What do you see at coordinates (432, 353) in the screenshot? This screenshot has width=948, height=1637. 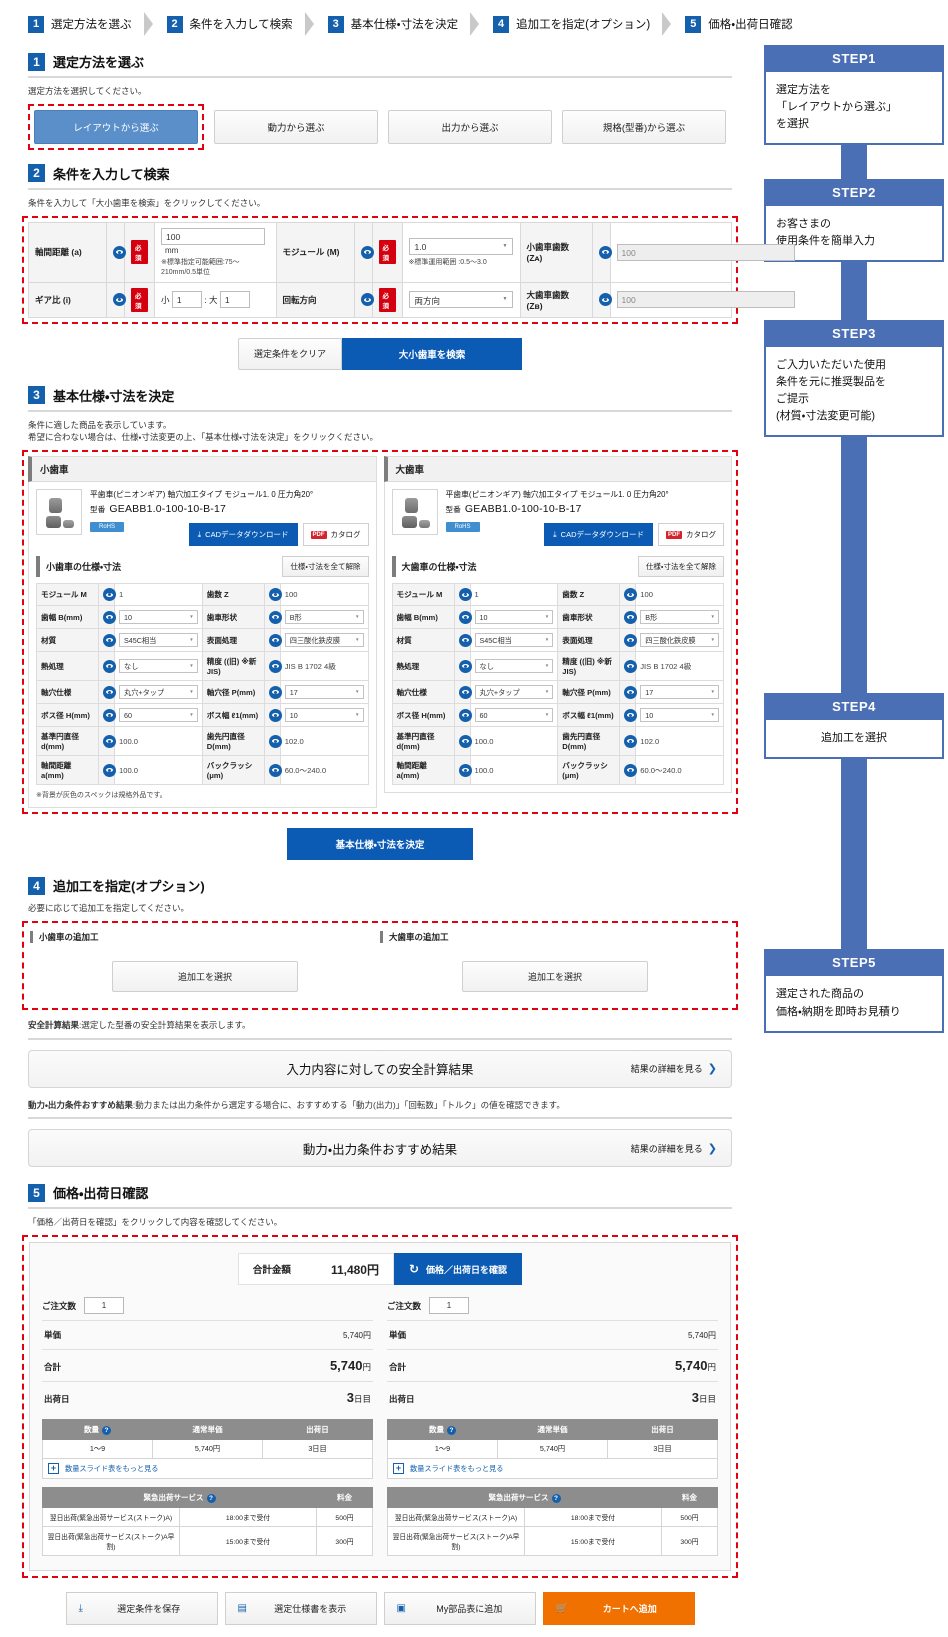 I see `search-gears-button: 大小歯車を検索` at bounding box center [432, 353].